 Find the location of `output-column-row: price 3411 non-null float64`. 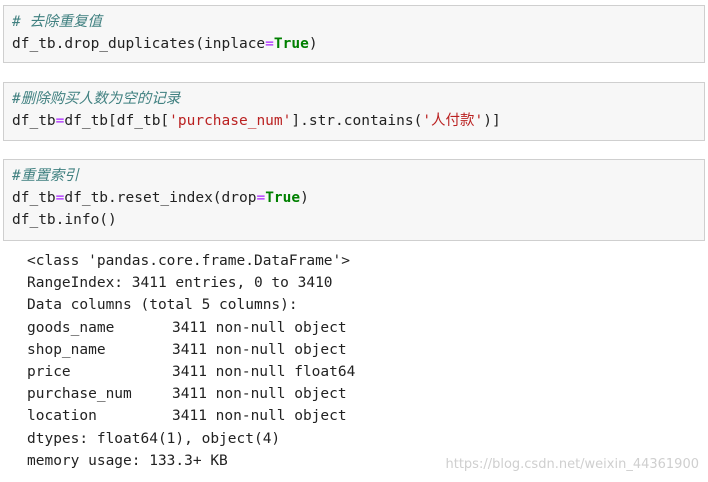

output-column-row: price 3411 non-null float64 is located at coordinates (191, 372).